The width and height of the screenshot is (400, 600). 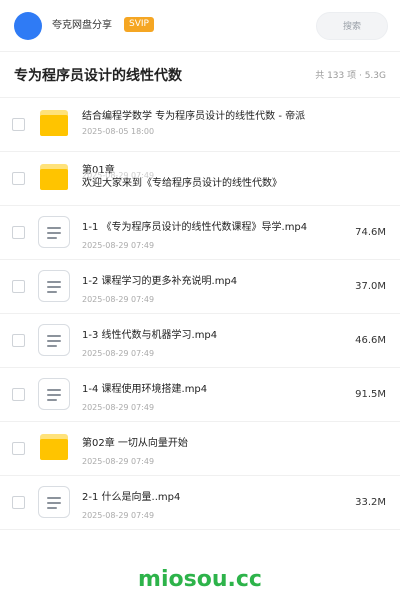 I want to click on svip-badge: SVIP, so click(x=139, y=24).